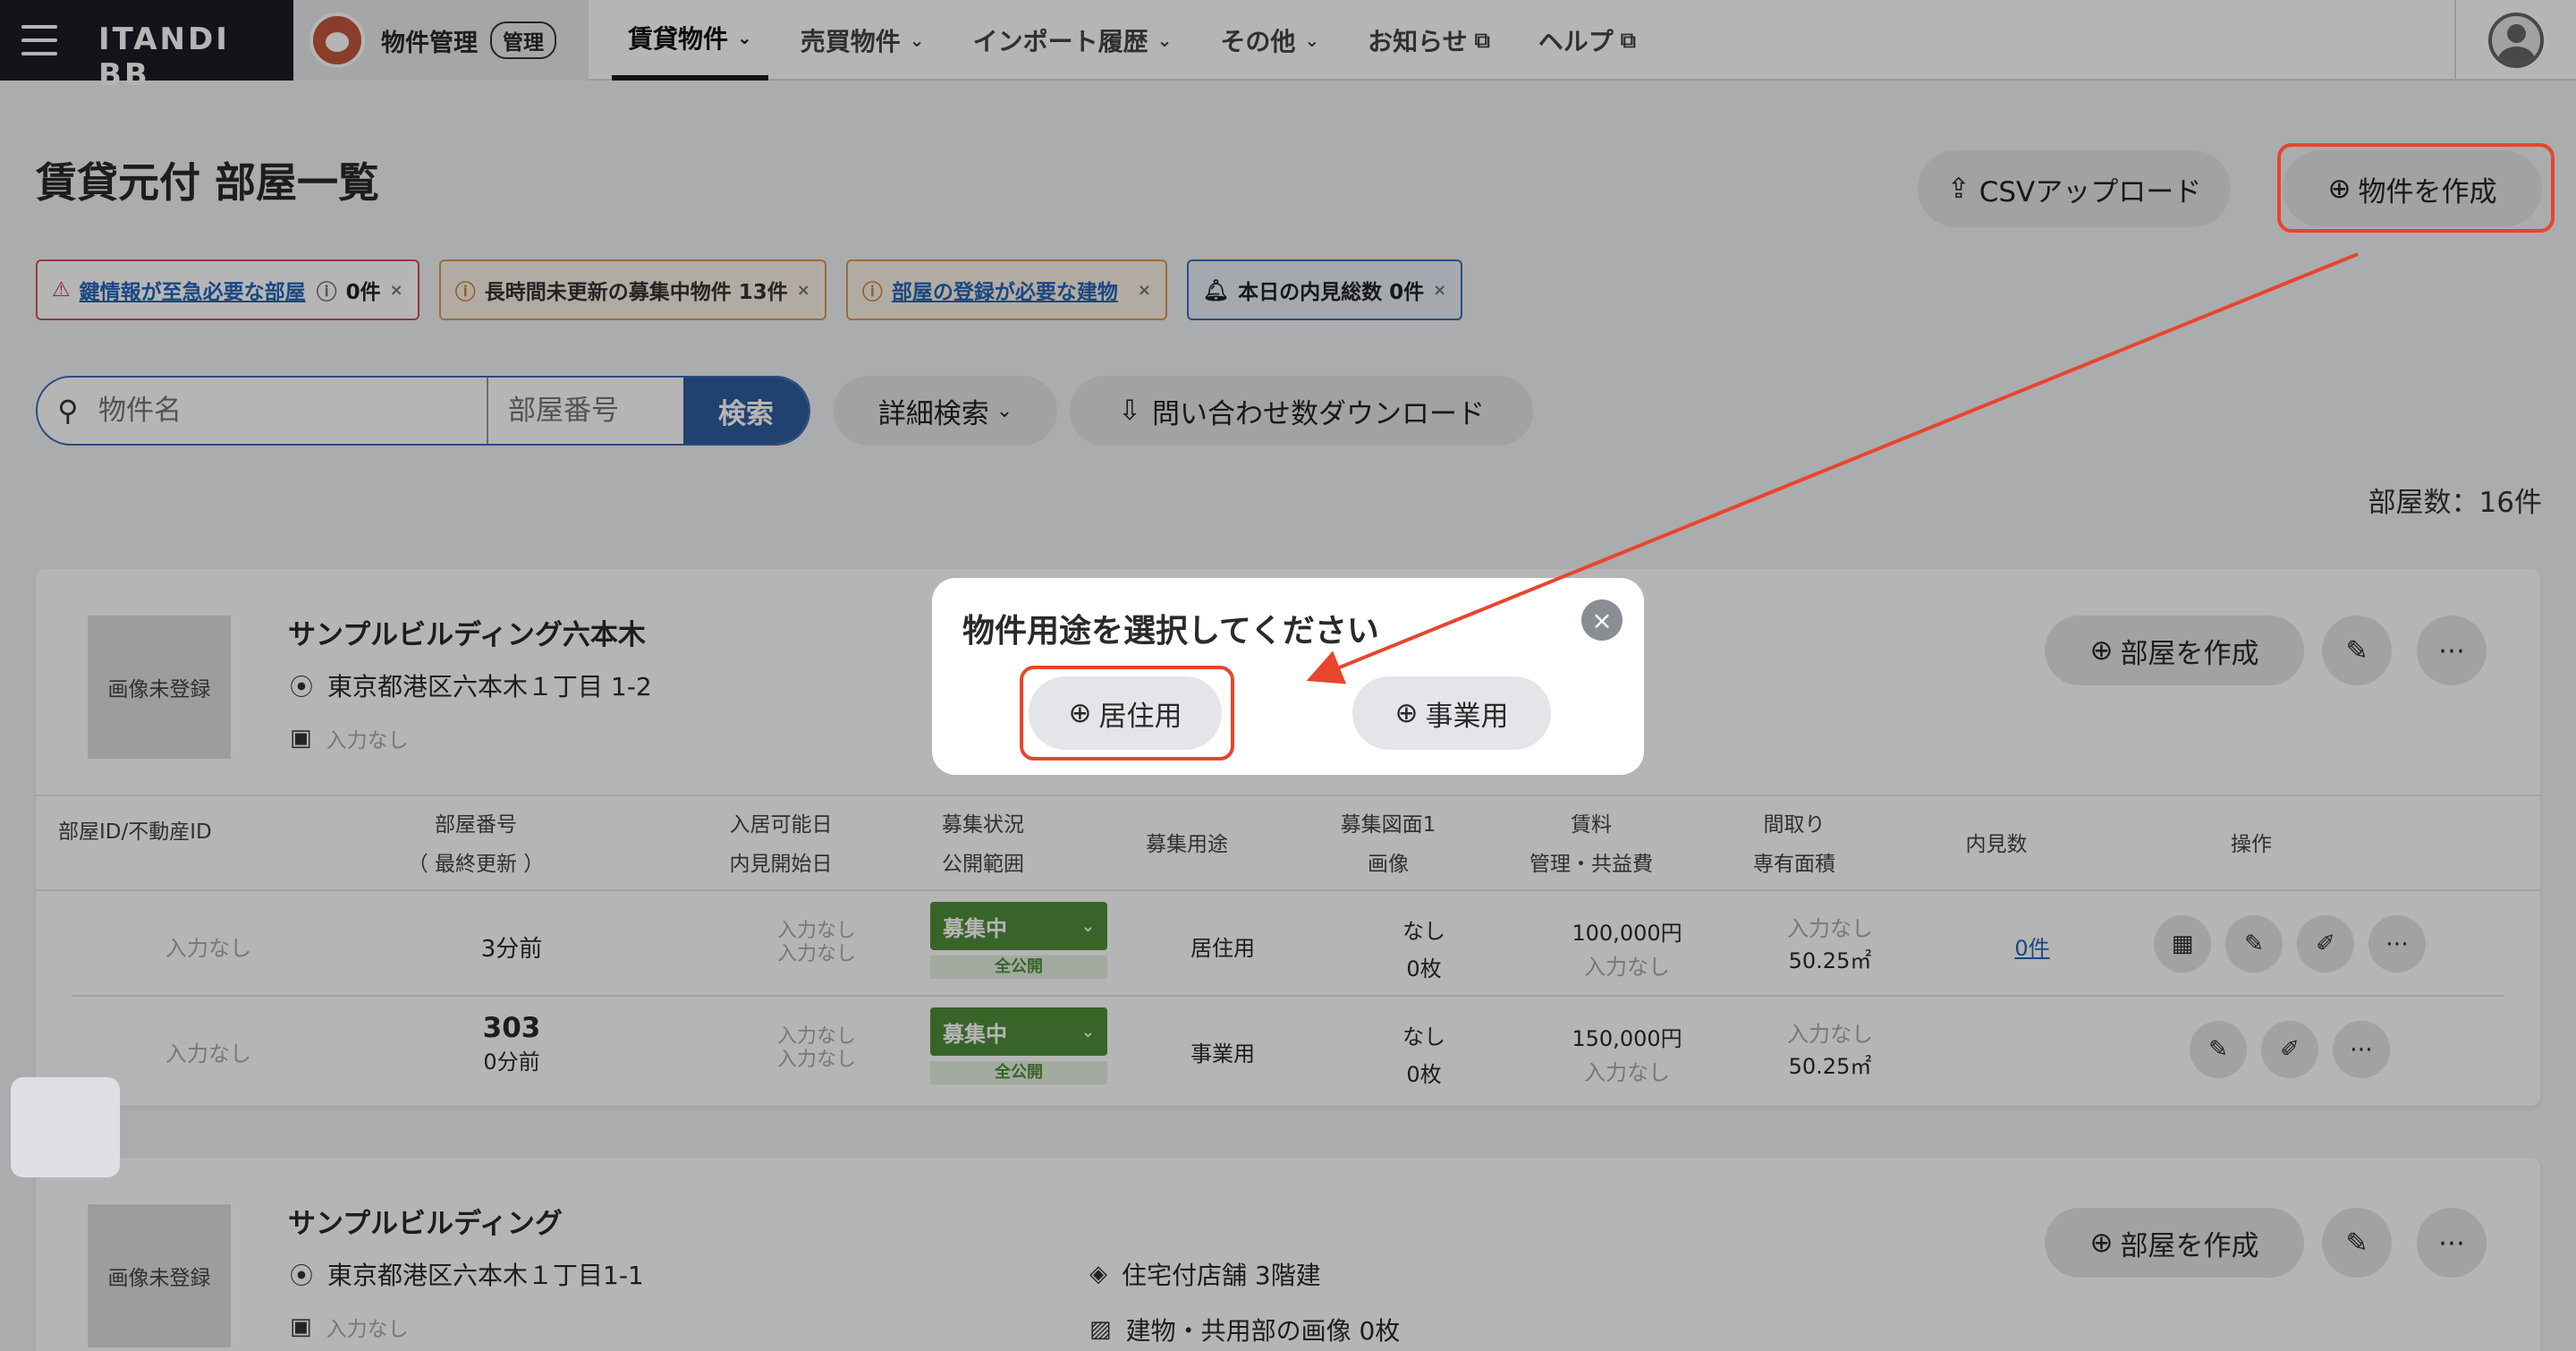 This screenshot has height=1351, width=2576. I want to click on floating-widget, so click(65, 1127).